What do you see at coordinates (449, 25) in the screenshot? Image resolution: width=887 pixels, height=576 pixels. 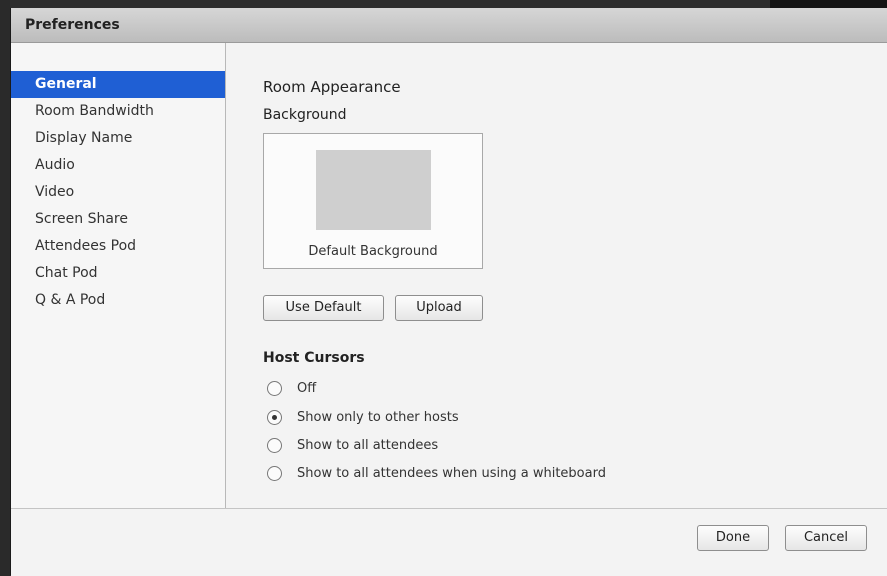 I see `title-bar: Preferences` at bounding box center [449, 25].